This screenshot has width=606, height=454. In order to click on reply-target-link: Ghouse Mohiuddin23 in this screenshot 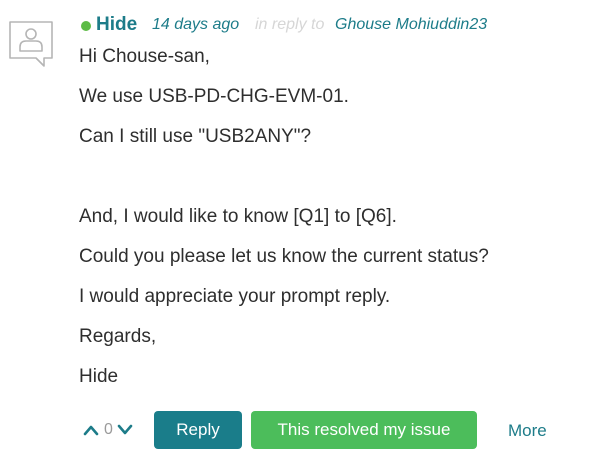, I will do `click(411, 25)`.